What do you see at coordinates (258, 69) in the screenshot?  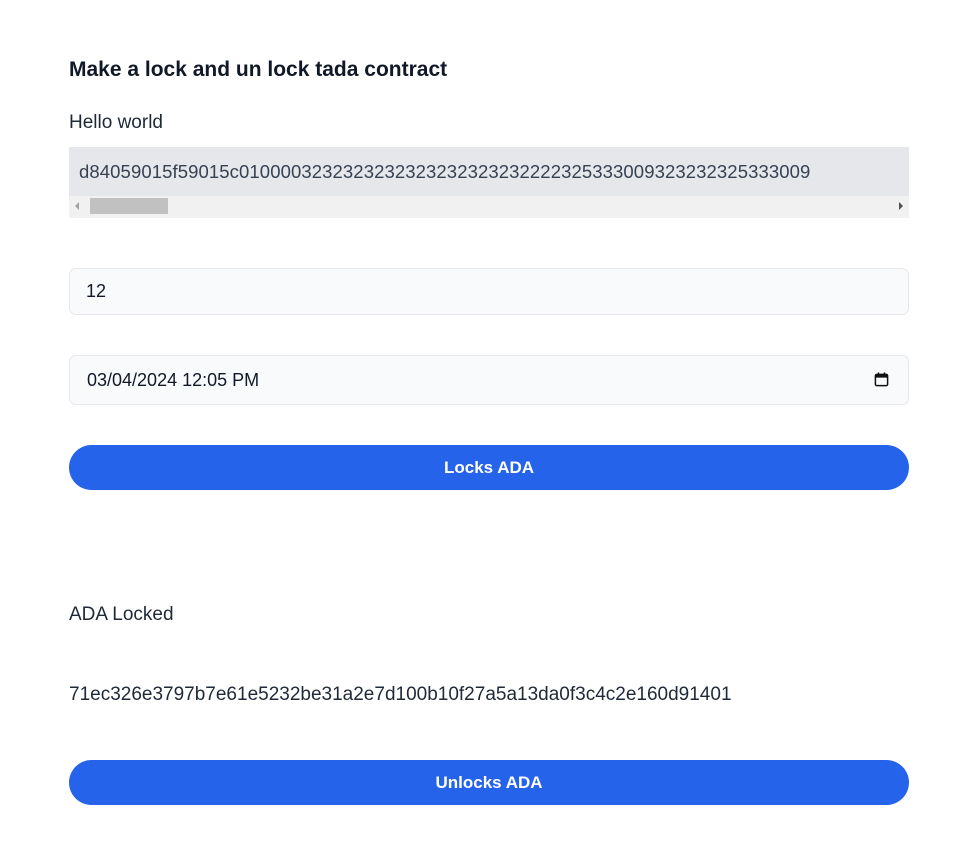 I see `page-title: Make a lock and un lock tada contract` at bounding box center [258, 69].